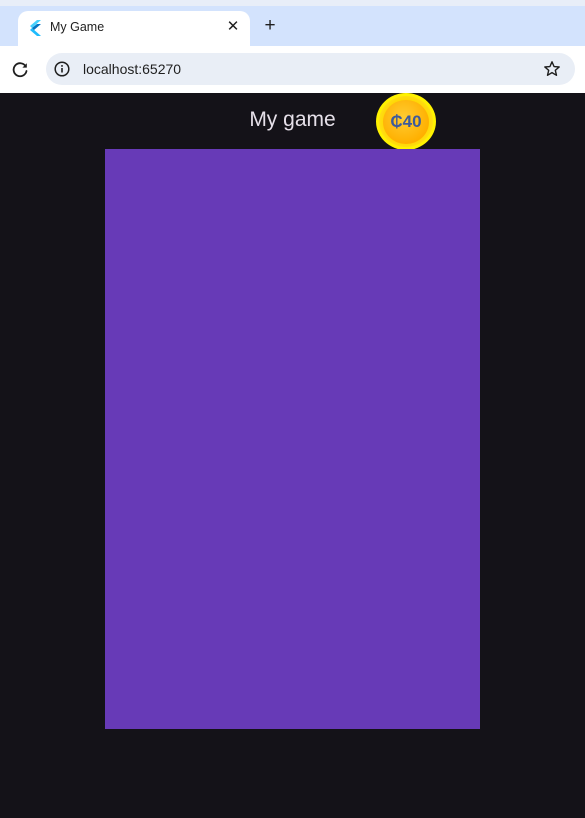 This screenshot has width=585, height=818. I want to click on tab-strip: My Game ✕ +, so click(292, 23).